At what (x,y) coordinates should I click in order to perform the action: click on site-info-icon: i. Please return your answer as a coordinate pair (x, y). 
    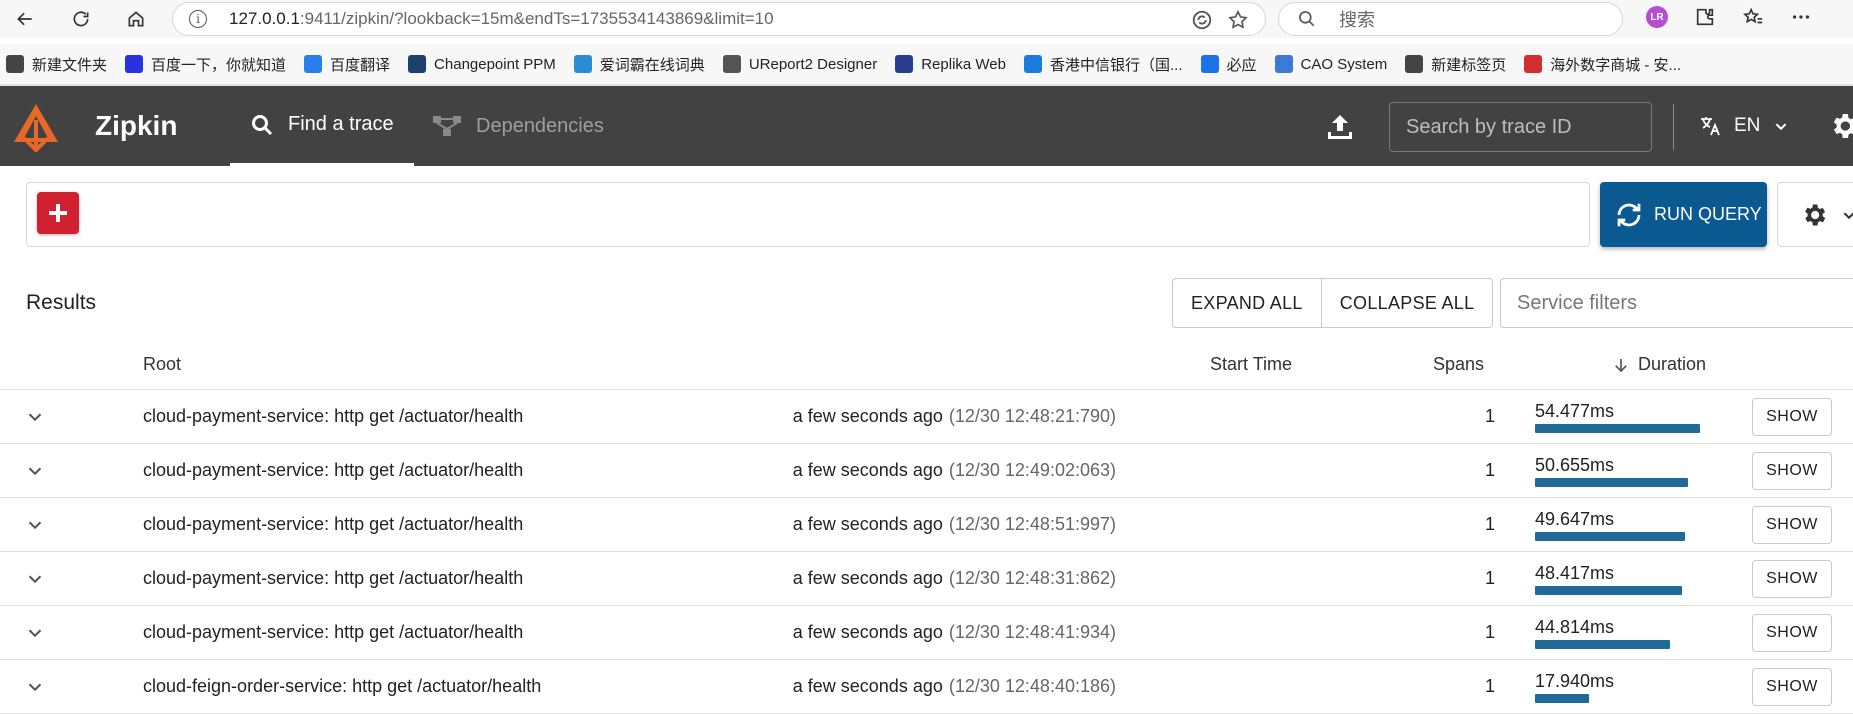
    Looking at the image, I should click on (198, 19).